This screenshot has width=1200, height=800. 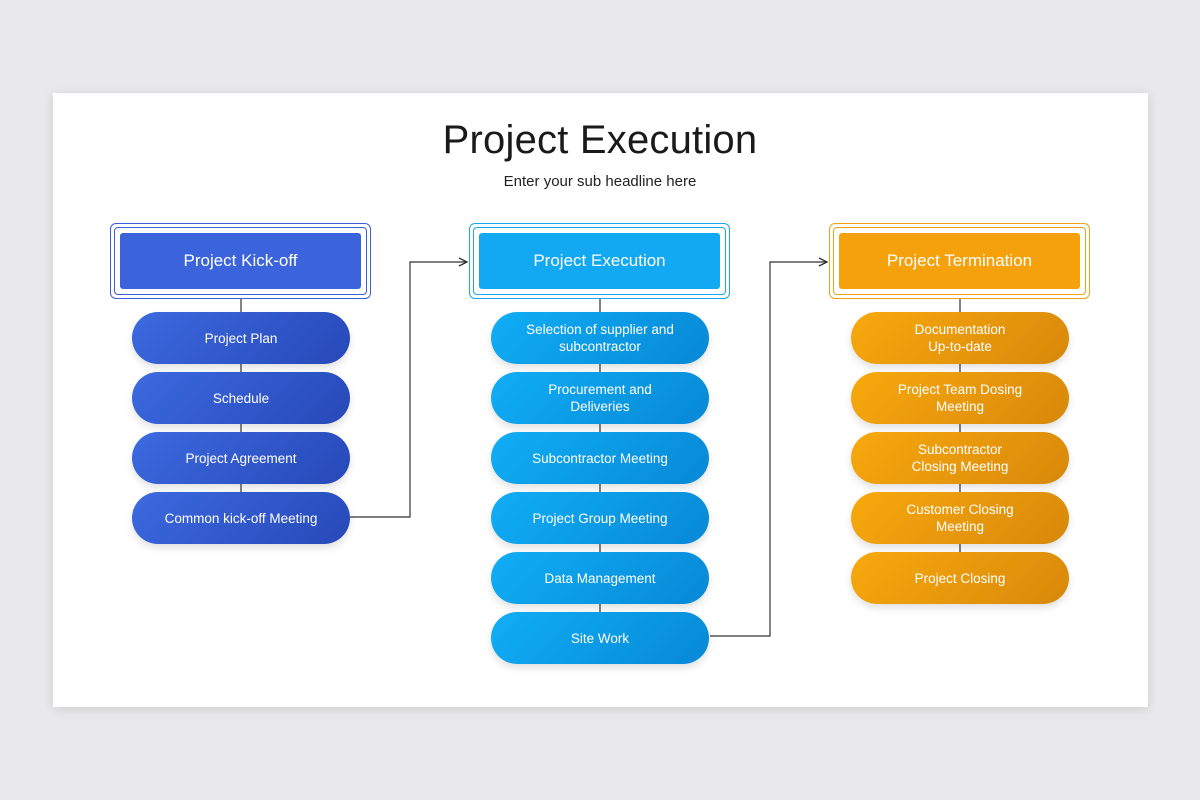 I want to click on step-project-group-meeting: Project Group Meeting, so click(x=600, y=518).